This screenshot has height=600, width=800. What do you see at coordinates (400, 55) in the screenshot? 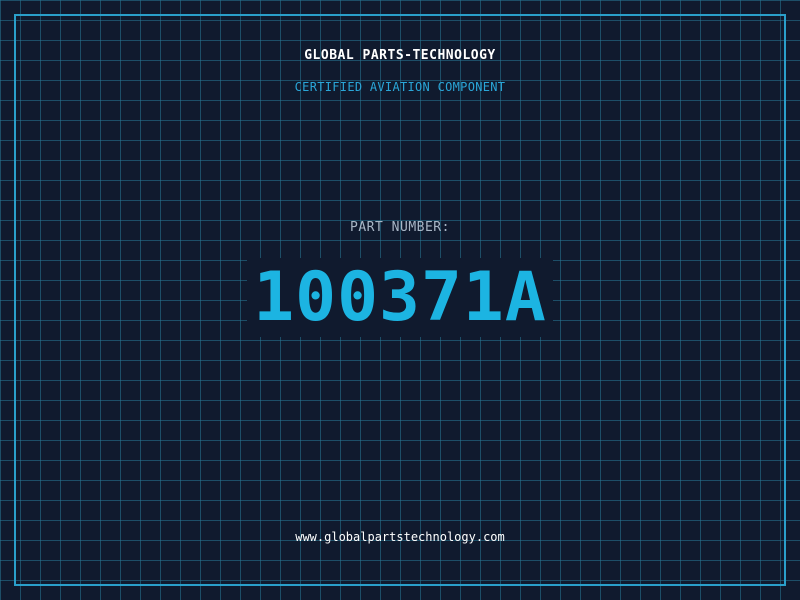
I see `company-name: GLOBAL PARTS-TECHNOLOGY` at bounding box center [400, 55].